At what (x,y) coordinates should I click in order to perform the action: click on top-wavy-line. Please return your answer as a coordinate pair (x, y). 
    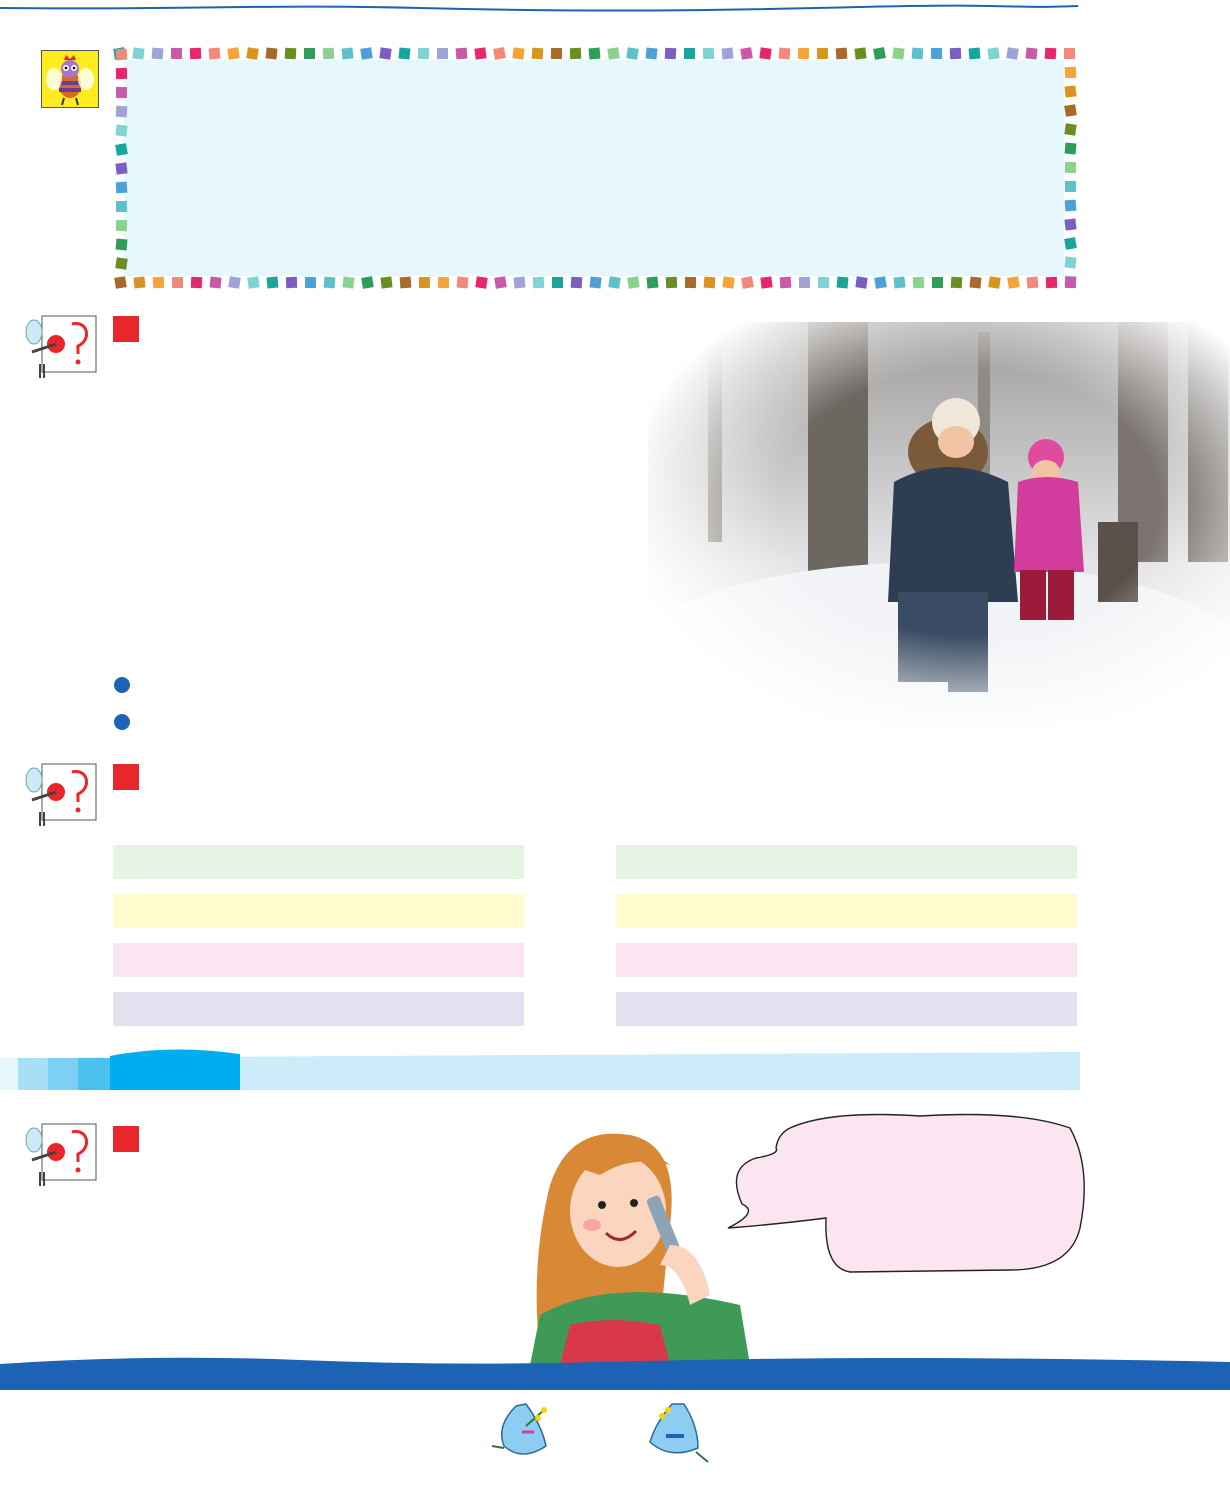
    Looking at the image, I should click on (539, 8).